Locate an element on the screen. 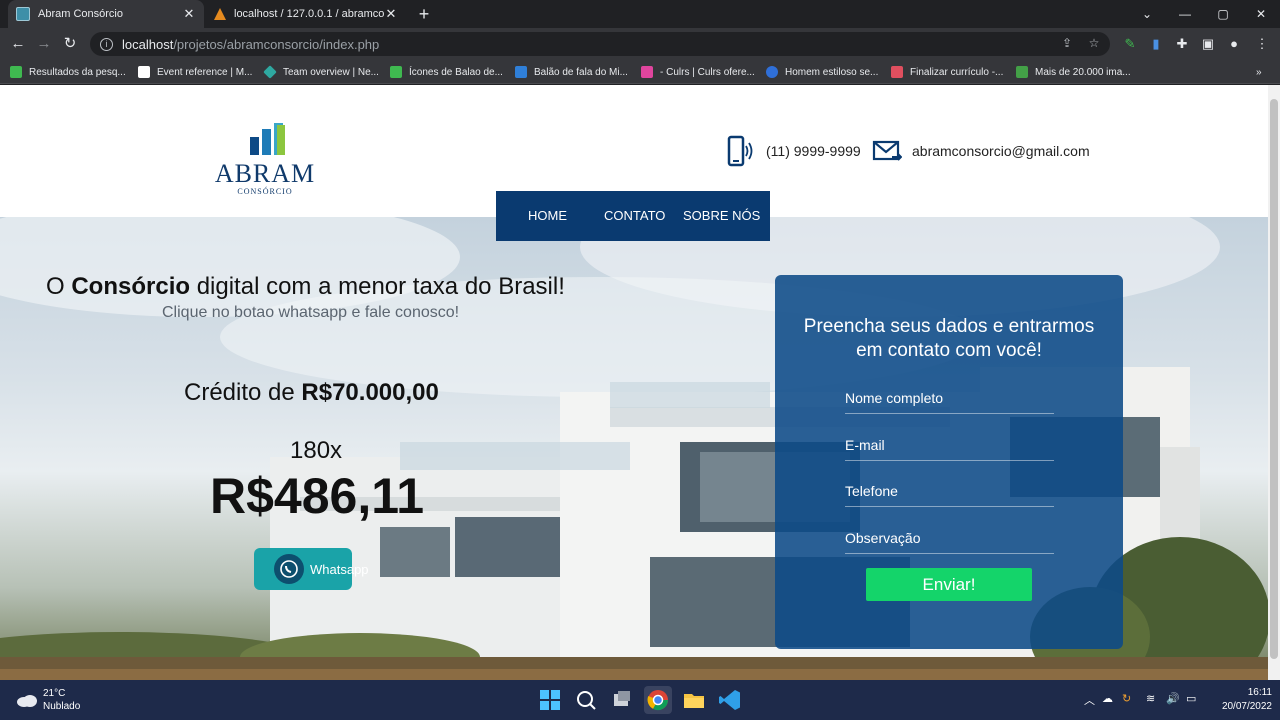  tab-title: localhost / 127.0.0.1 / abramcons is located at coordinates (309, 14).